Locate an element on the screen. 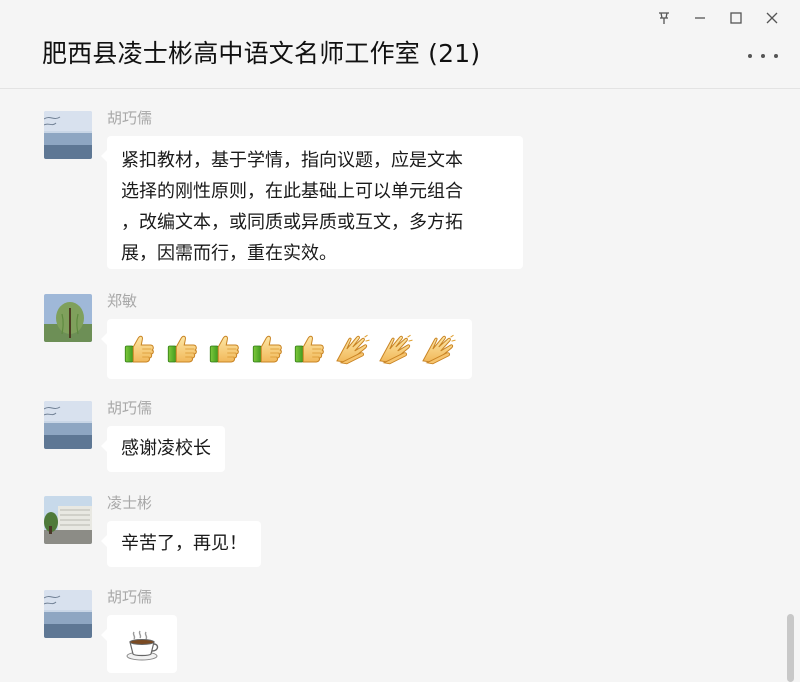  emoji-row is located at coordinates (289, 349).